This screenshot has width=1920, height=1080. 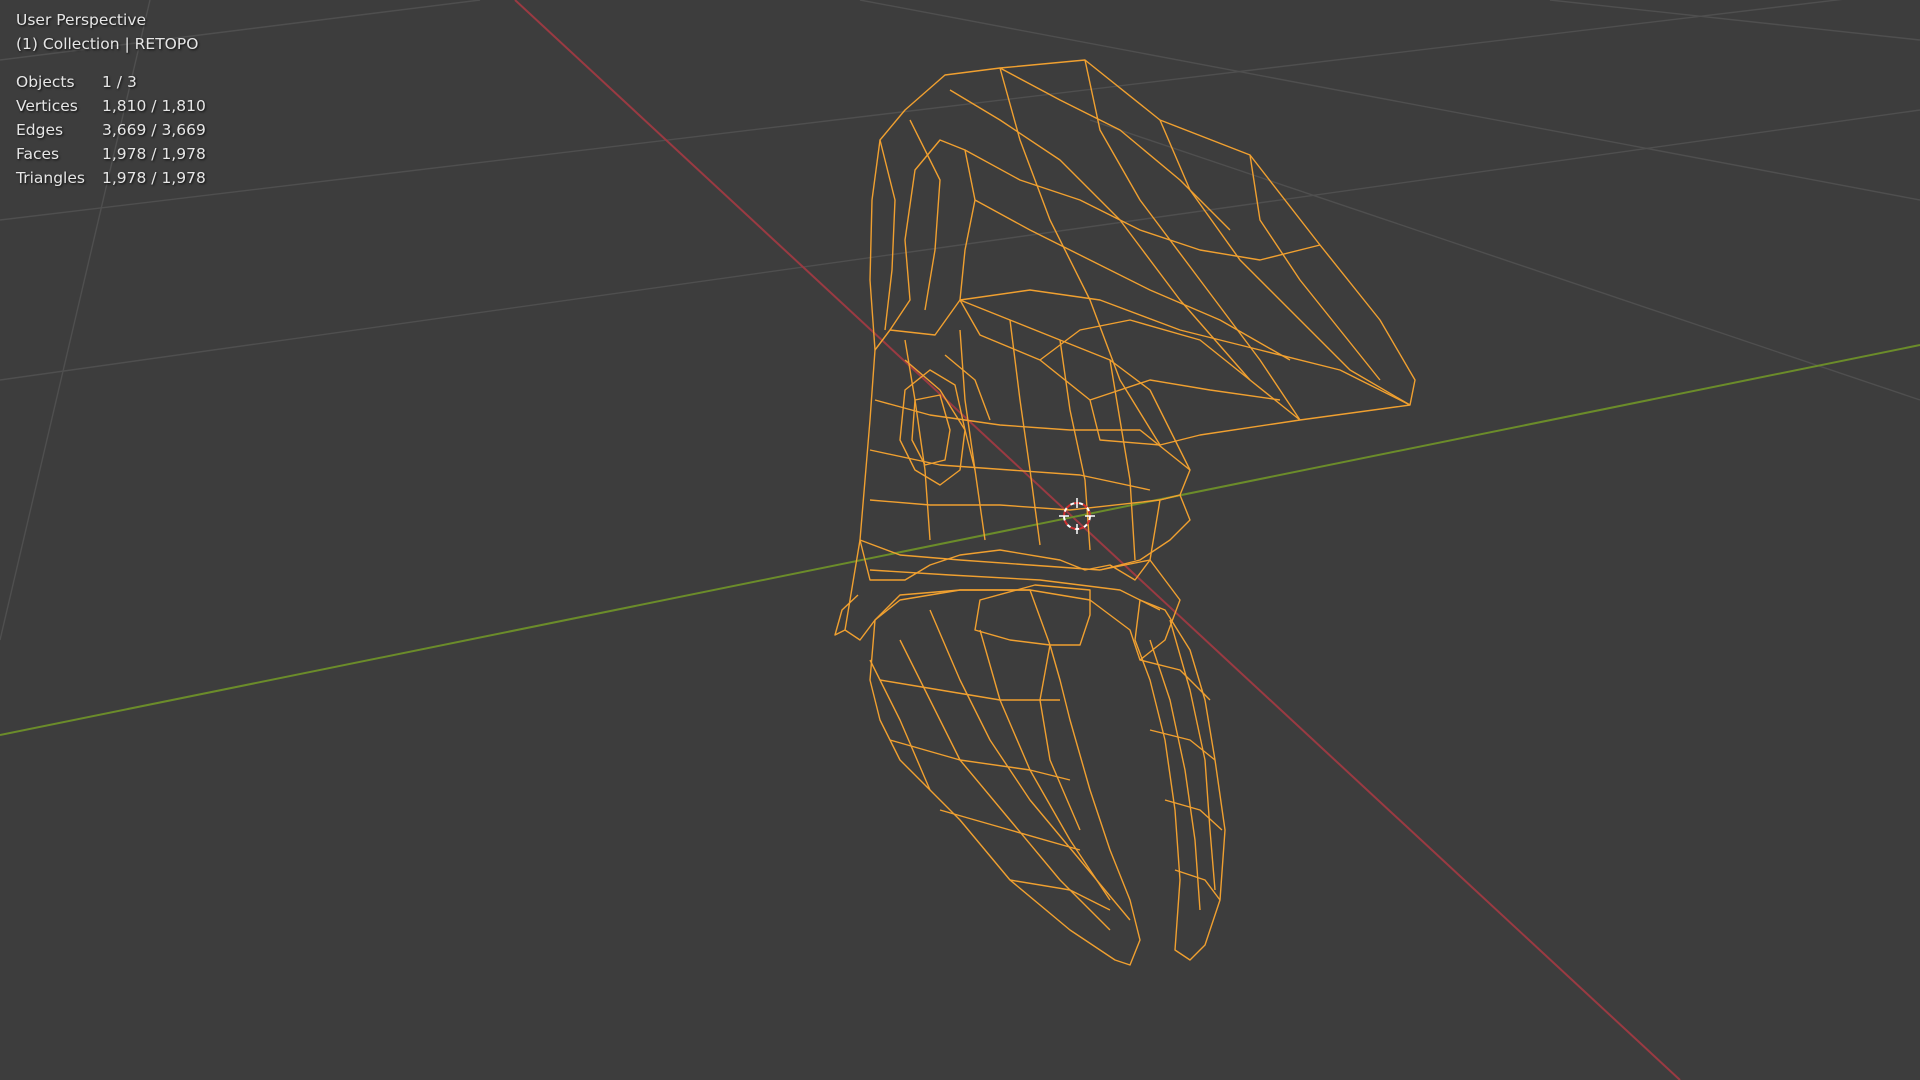 I want to click on view-name-label: User Perspective, so click(x=81, y=20).